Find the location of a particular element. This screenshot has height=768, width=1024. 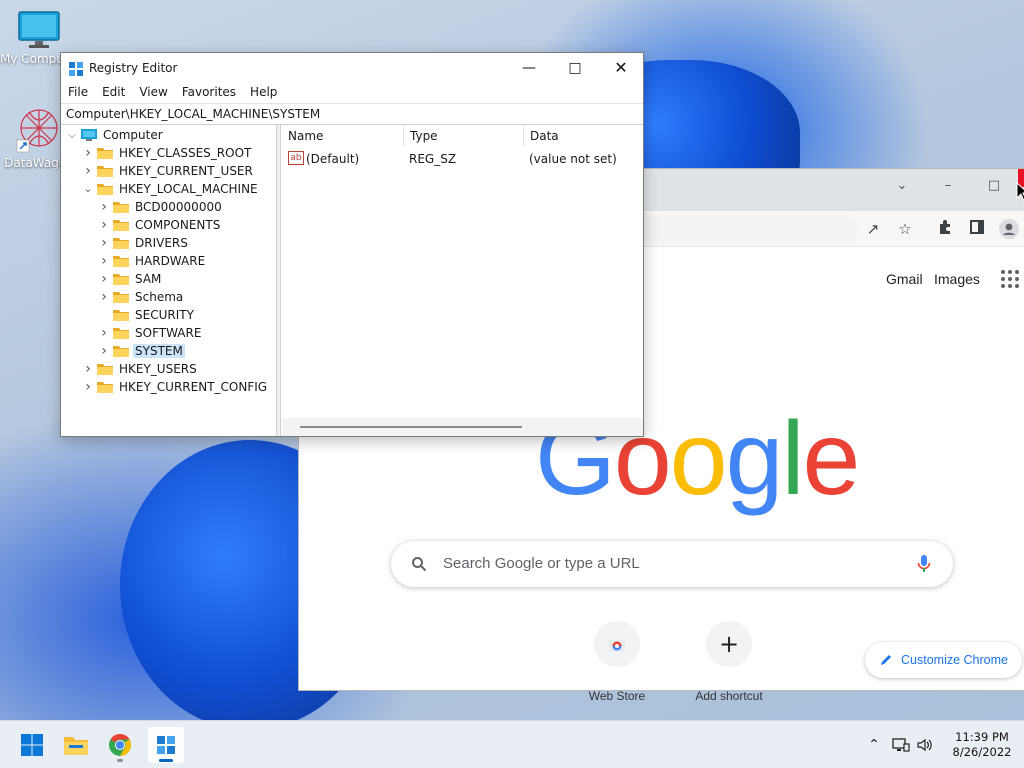

tree-item-software: › SOFTWARE is located at coordinates (150, 333).